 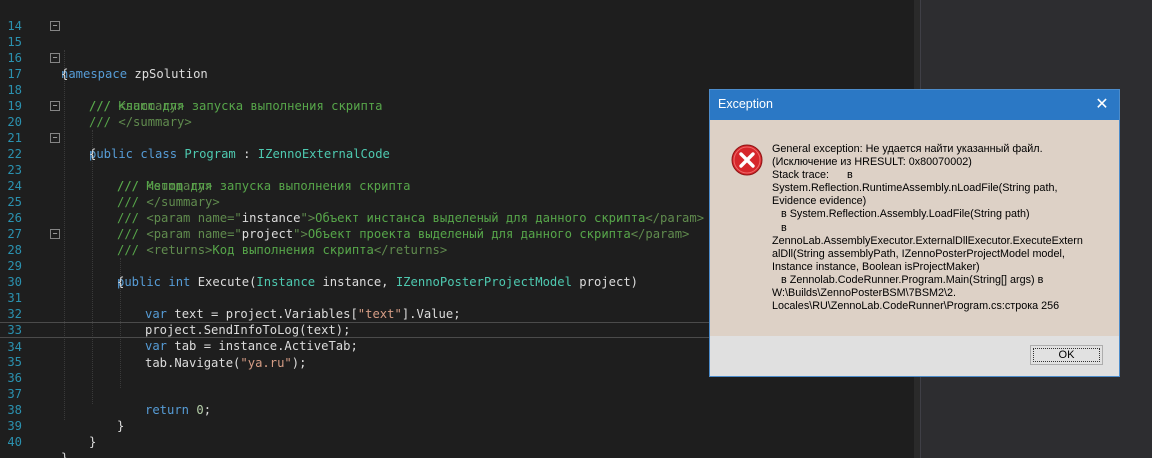 What do you see at coordinates (819, 201) in the screenshot?
I see `message-line: Evidence evidence)` at bounding box center [819, 201].